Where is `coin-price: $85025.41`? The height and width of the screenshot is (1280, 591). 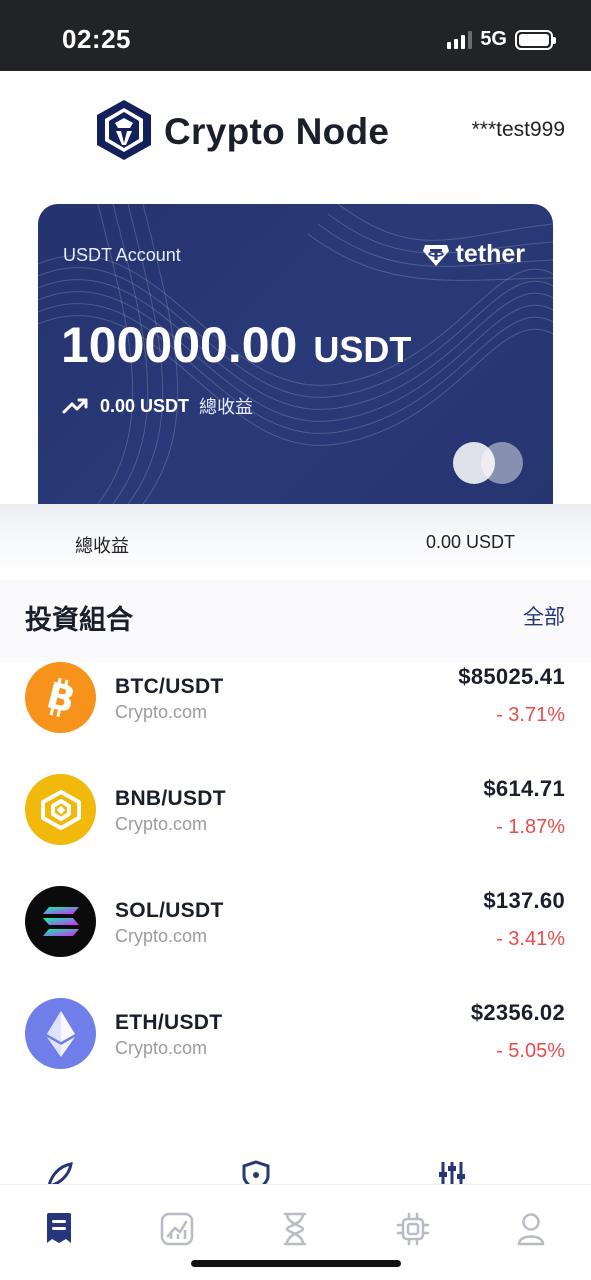
coin-price: $85025.41 is located at coordinates (511, 676).